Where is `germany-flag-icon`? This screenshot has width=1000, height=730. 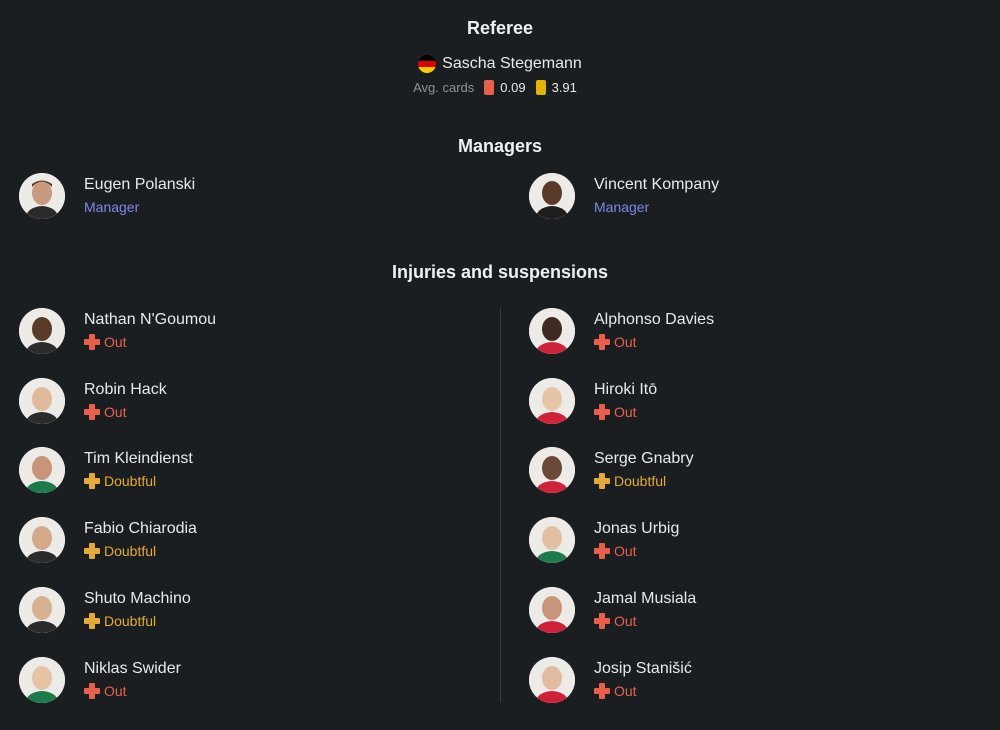
germany-flag-icon is located at coordinates (427, 64).